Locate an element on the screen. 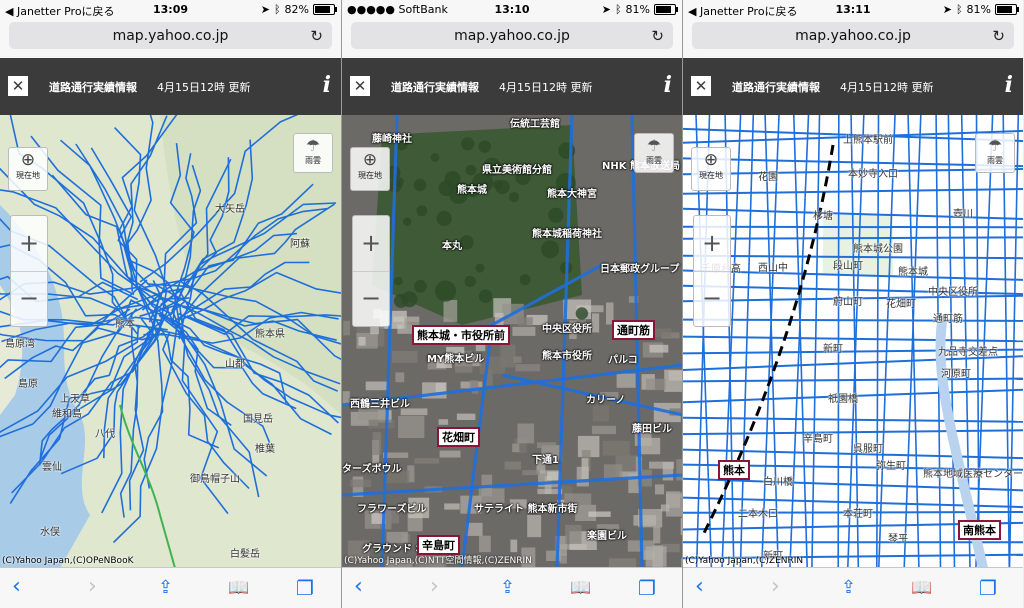 This screenshot has height=608, width=1024. map-label: 熊本大神宮 is located at coordinates (572, 194).